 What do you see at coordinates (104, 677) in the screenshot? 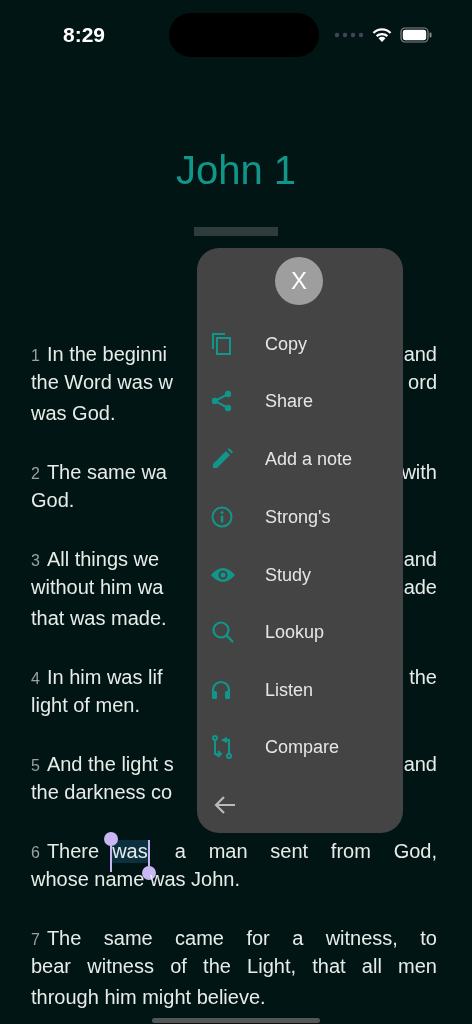
I see `verse-text: In him was lif` at bounding box center [104, 677].